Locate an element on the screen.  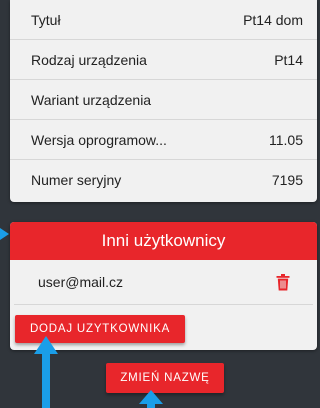
annotation-arrow-left-icon is located at coordinates (4, 234).